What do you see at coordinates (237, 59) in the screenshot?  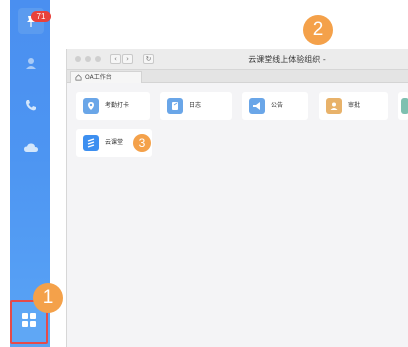 I see `window-titlebar: ‹ › ↻ 云课堂线上体验组织 -` at bounding box center [237, 59].